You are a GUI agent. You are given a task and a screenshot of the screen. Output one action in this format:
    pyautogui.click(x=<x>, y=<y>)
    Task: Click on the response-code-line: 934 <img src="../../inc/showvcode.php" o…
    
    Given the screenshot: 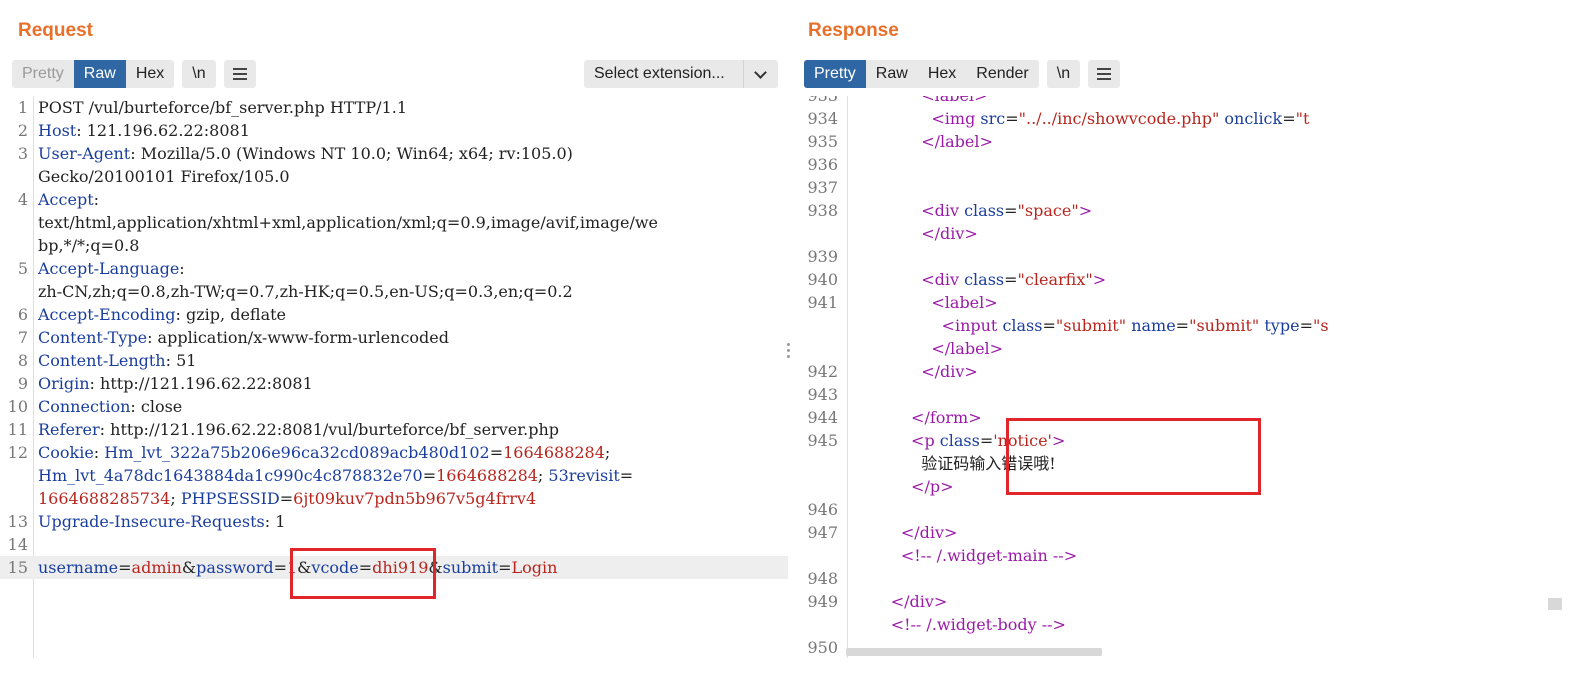 What is the action you would take?
    pyautogui.click(x=1176, y=118)
    